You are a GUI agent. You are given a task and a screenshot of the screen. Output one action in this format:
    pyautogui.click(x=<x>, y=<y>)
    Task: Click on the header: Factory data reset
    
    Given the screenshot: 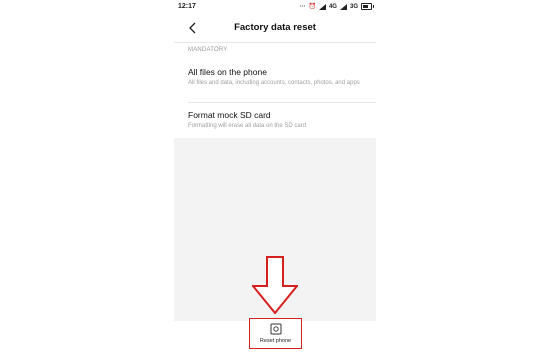 What is the action you would take?
    pyautogui.click(x=275, y=28)
    